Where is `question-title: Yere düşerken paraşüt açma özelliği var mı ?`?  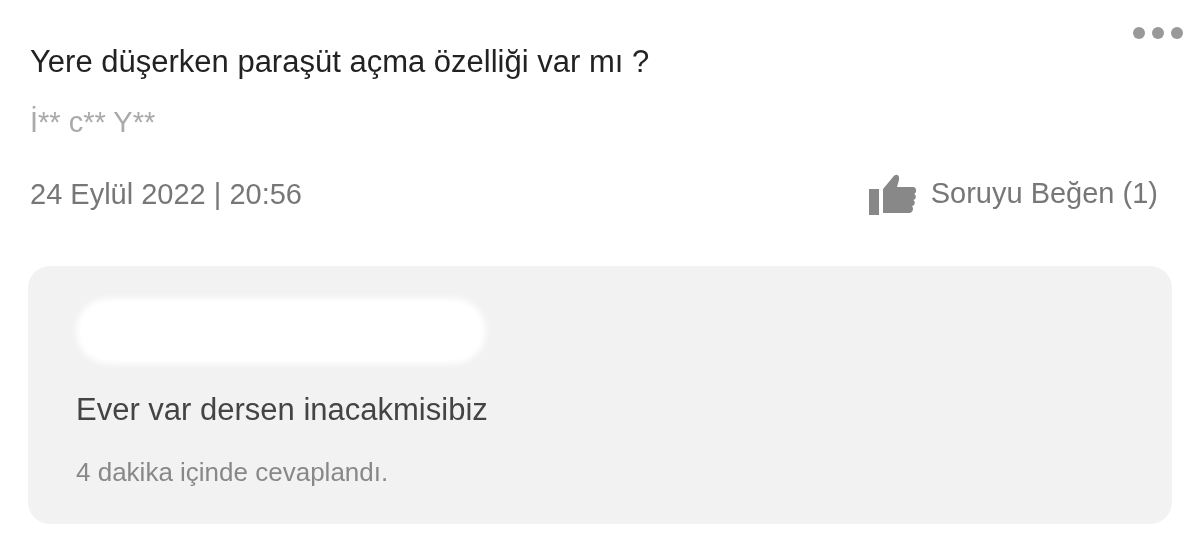
question-title: Yere düşerken paraşüt açma özelliği var mı ? is located at coordinates (340, 62).